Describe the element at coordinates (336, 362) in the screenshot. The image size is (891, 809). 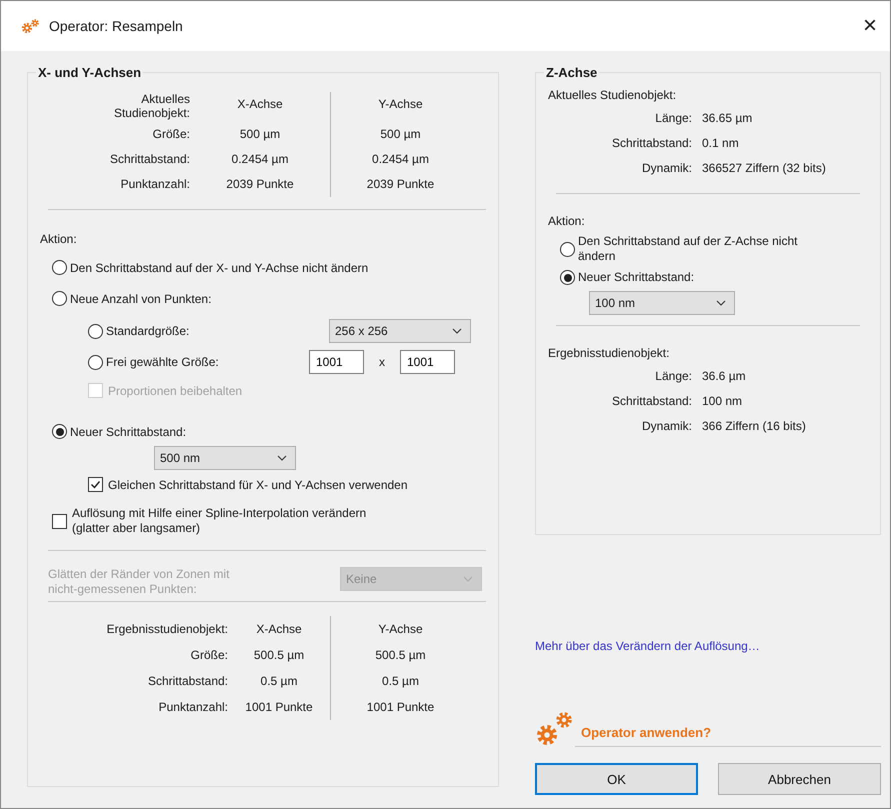
I see `width-field: 1001` at that location.